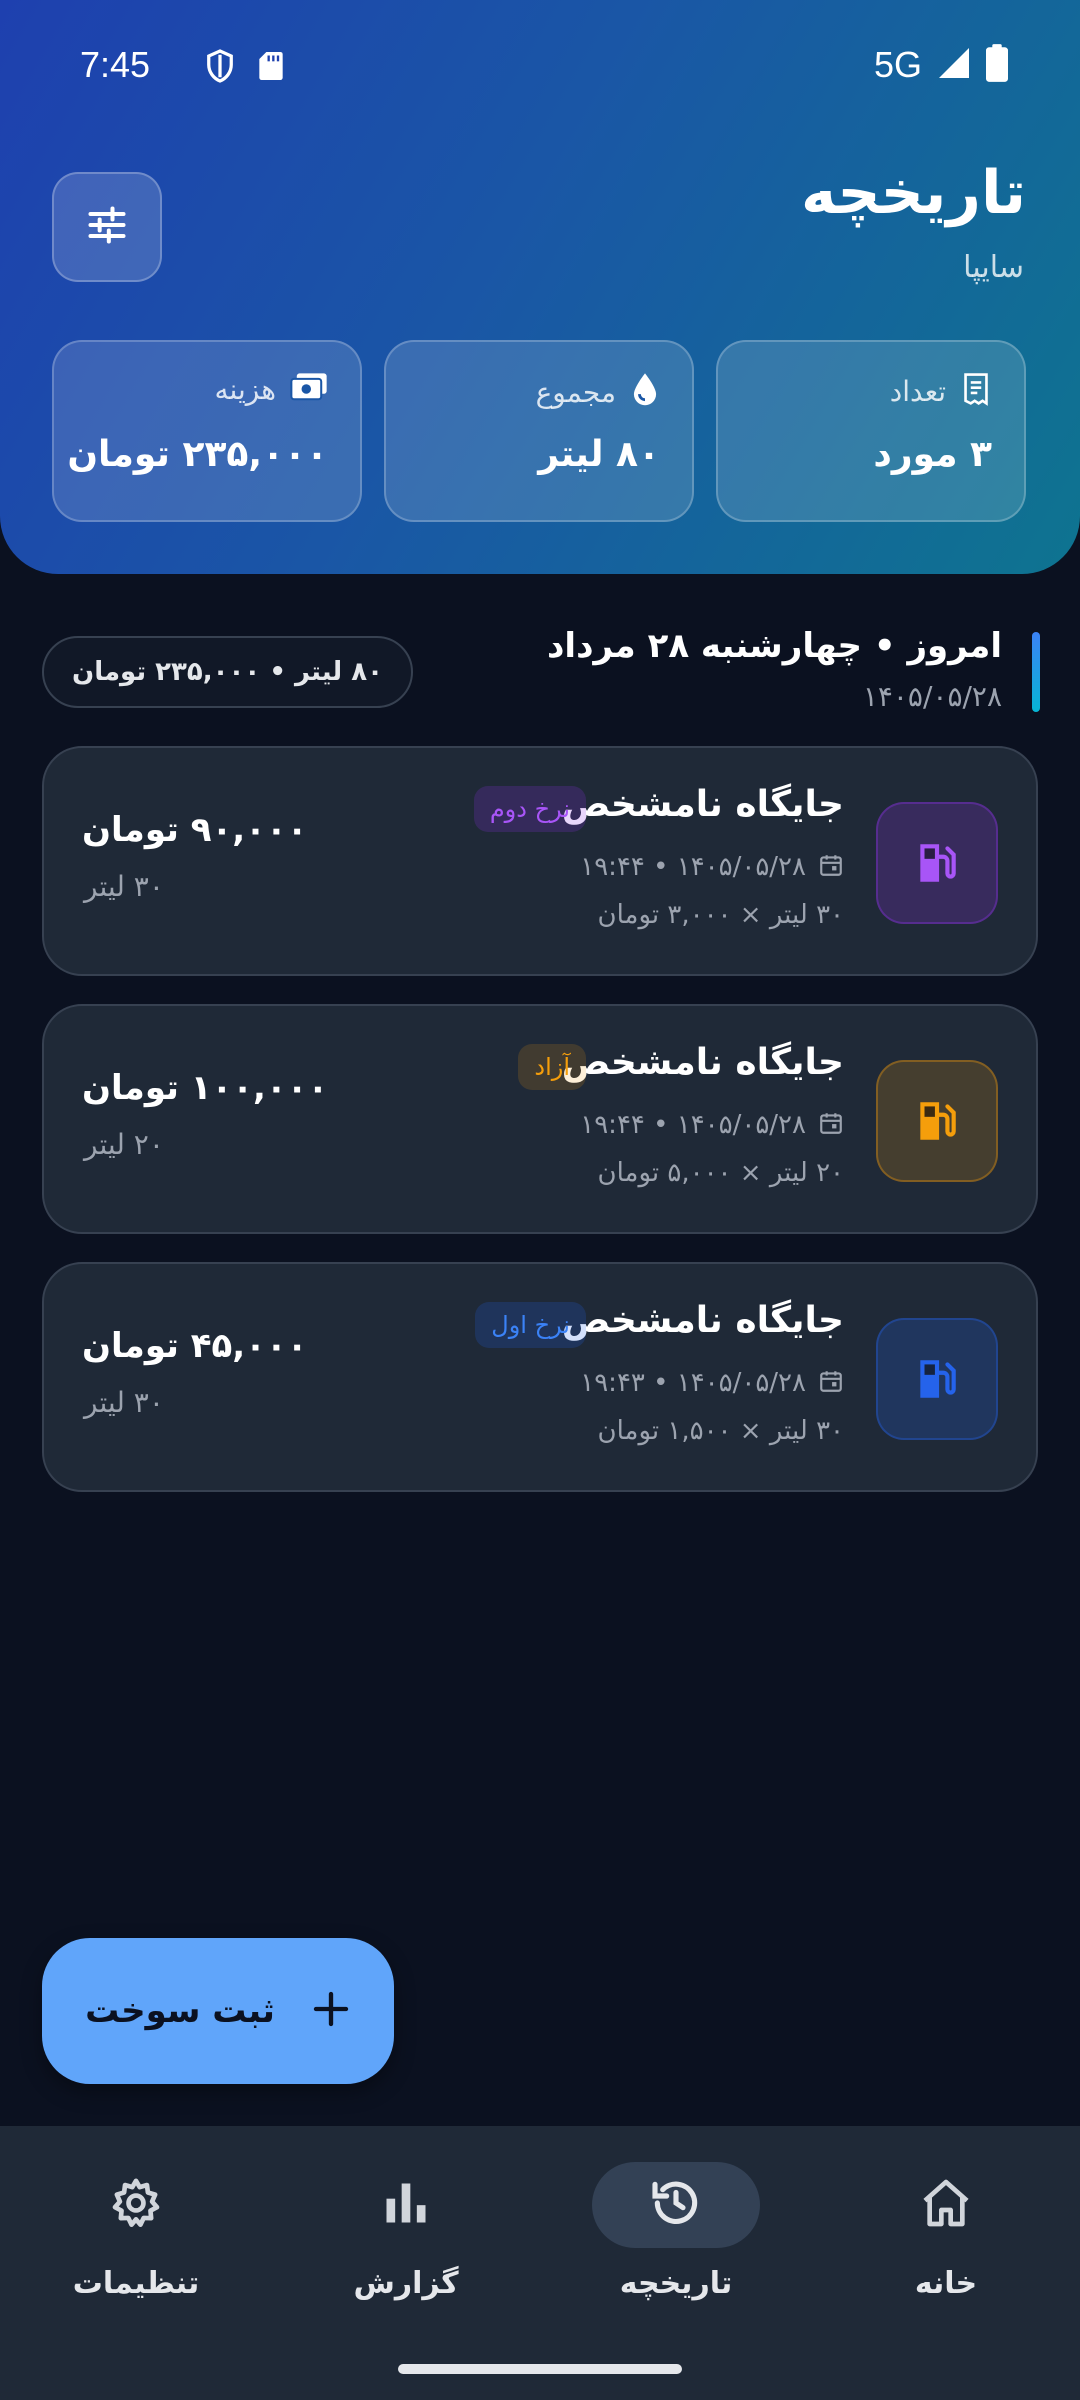 This screenshot has height=2400, width=1080. What do you see at coordinates (976, 391) in the screenshot?
I see `receipt-icon` at bounding box center [976, 391].